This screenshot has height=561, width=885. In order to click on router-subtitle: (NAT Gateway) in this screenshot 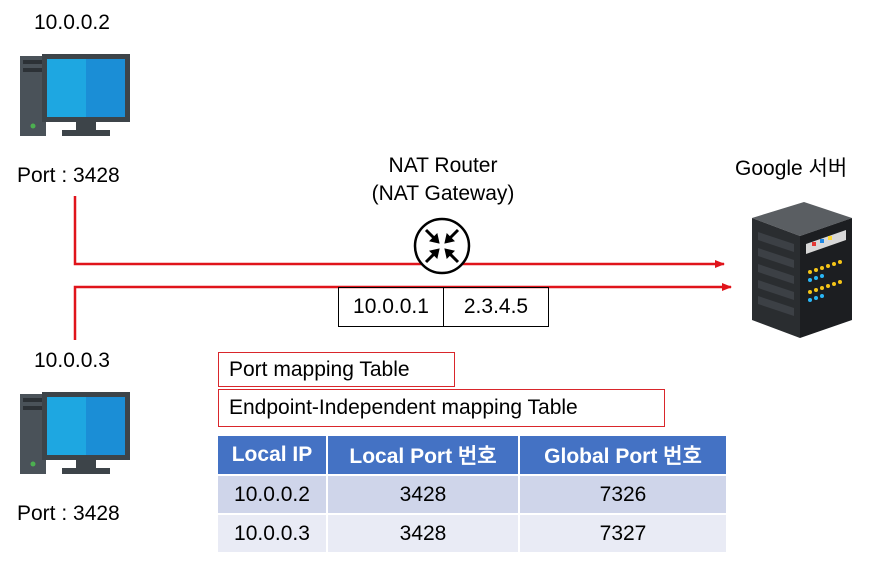, I will do `click(443, 193)`.